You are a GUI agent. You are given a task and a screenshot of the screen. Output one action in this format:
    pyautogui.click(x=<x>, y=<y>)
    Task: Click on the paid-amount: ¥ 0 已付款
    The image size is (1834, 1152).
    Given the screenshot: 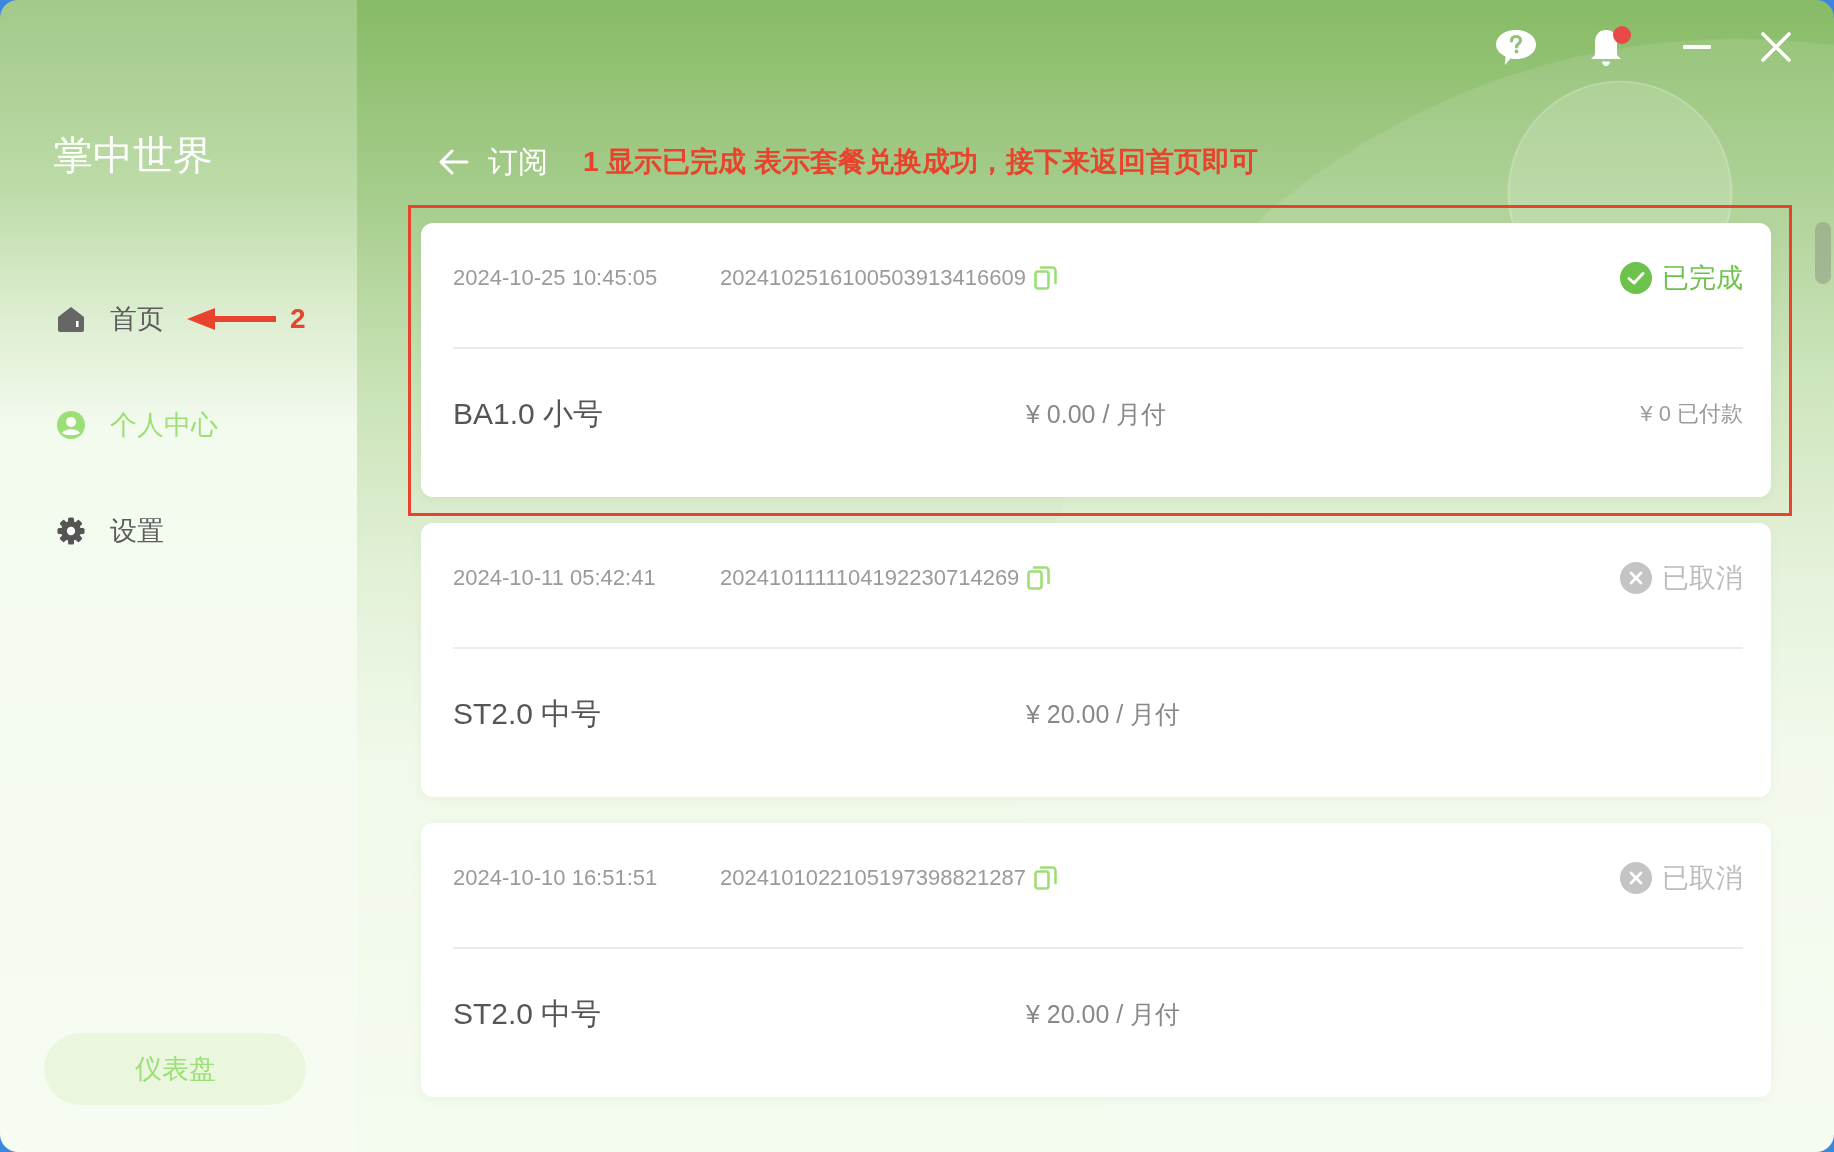 What is the action you would take?
    pyautogui.click(x=1691, y=414)
    